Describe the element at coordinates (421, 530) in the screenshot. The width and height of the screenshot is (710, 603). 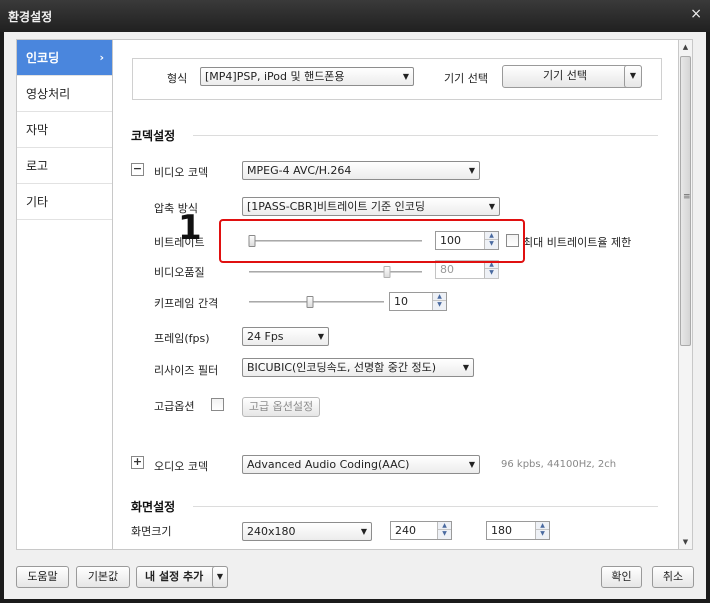
I see `width-spinbox: 240 ▲ ▼` at that location.